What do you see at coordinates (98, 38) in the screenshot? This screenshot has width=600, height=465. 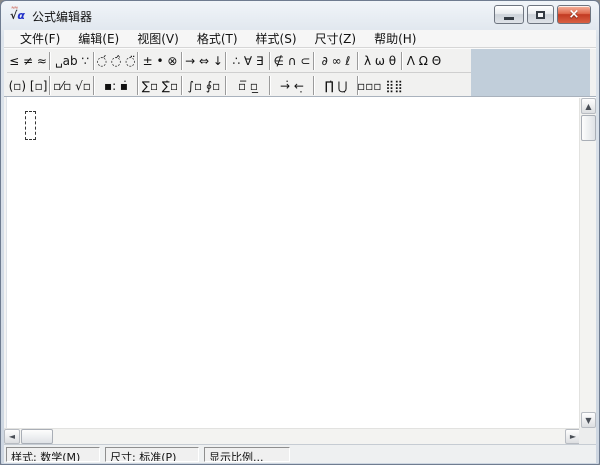 I see `menu-edit: 编辑(E)` at bounding box center [98, 38].